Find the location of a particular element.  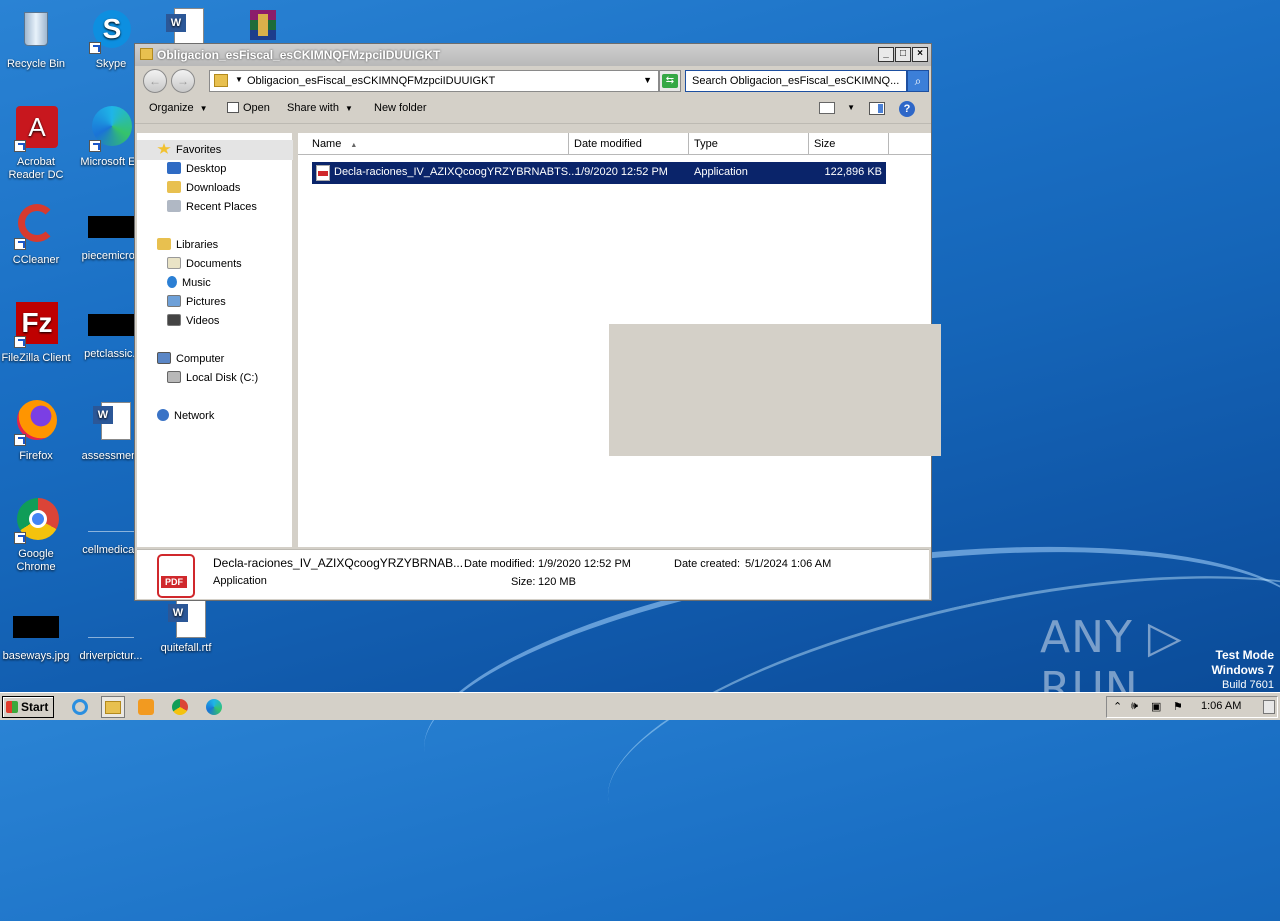

windows-version-label: Windows 7 is located at coordinates (1242, 670).